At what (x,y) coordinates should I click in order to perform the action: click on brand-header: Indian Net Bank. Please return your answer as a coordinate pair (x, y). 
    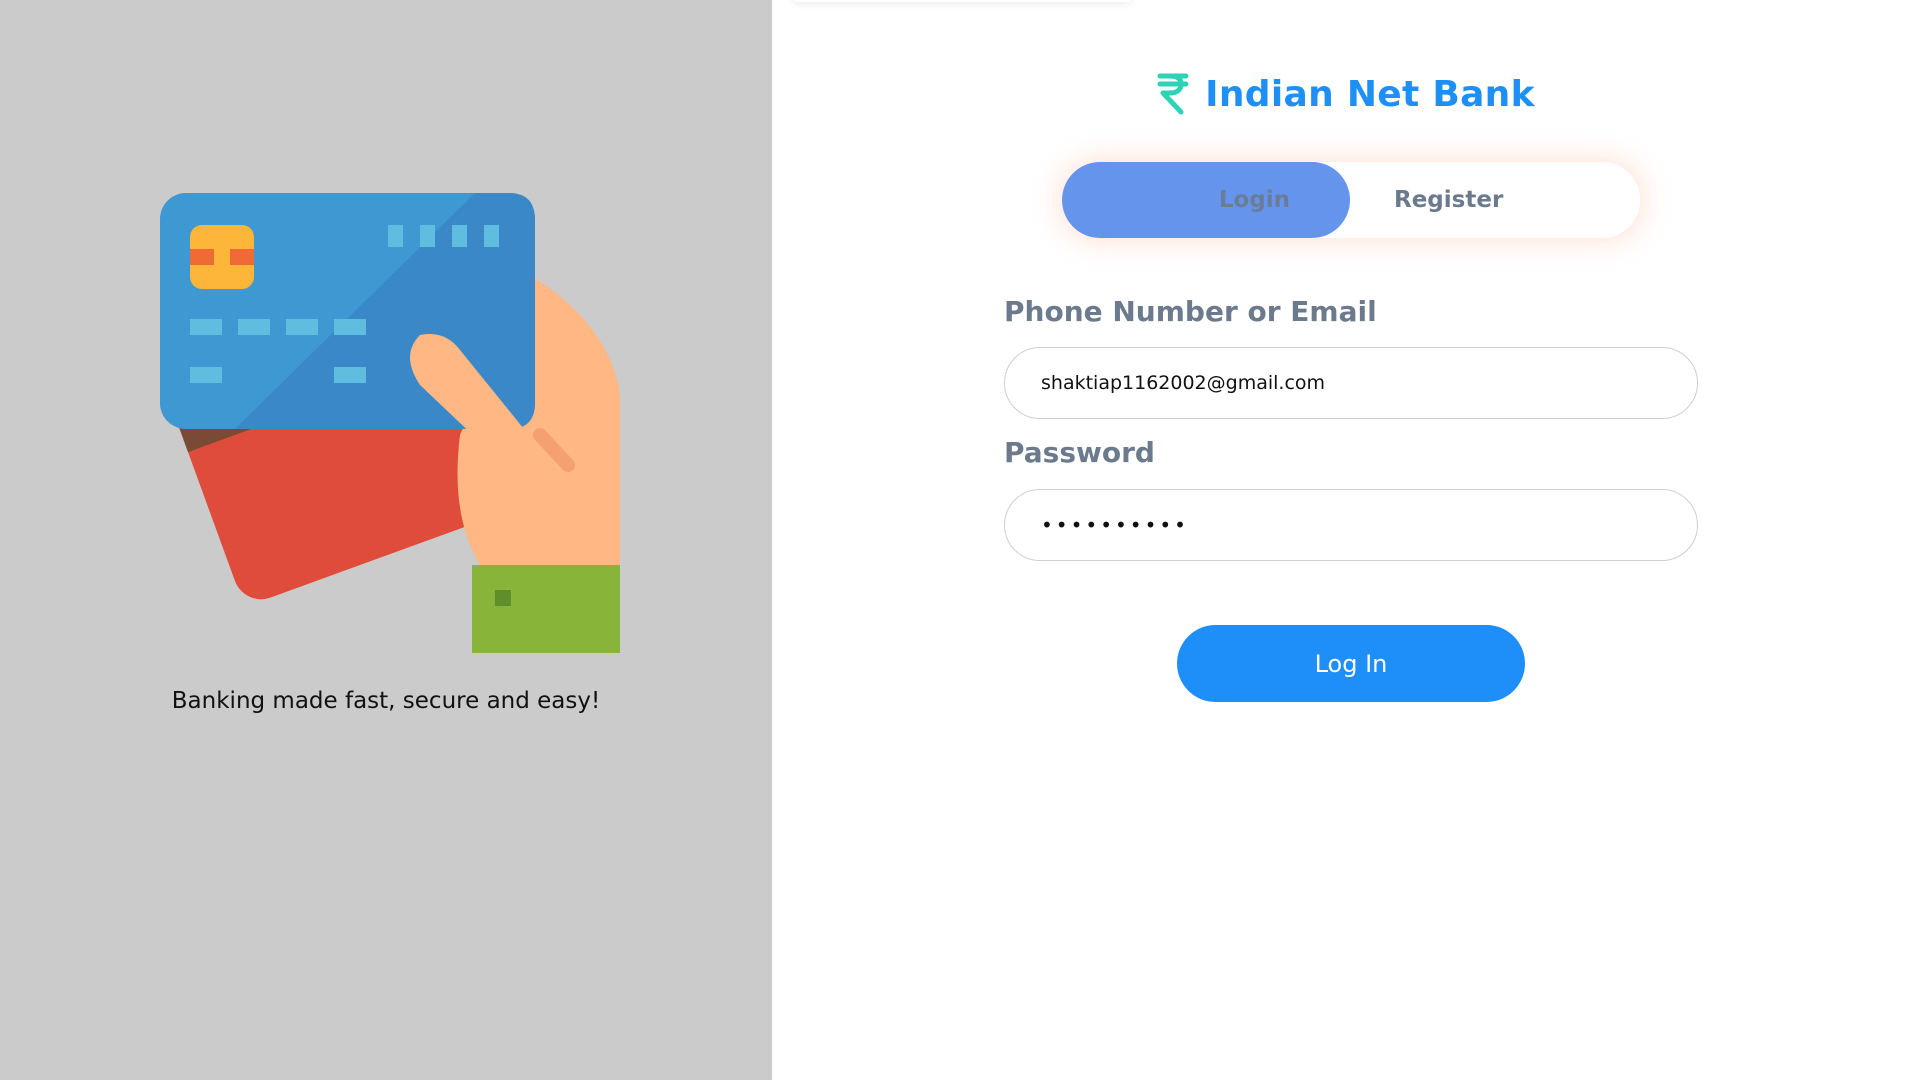
    Looking at the image, I should click on (1346, 94).